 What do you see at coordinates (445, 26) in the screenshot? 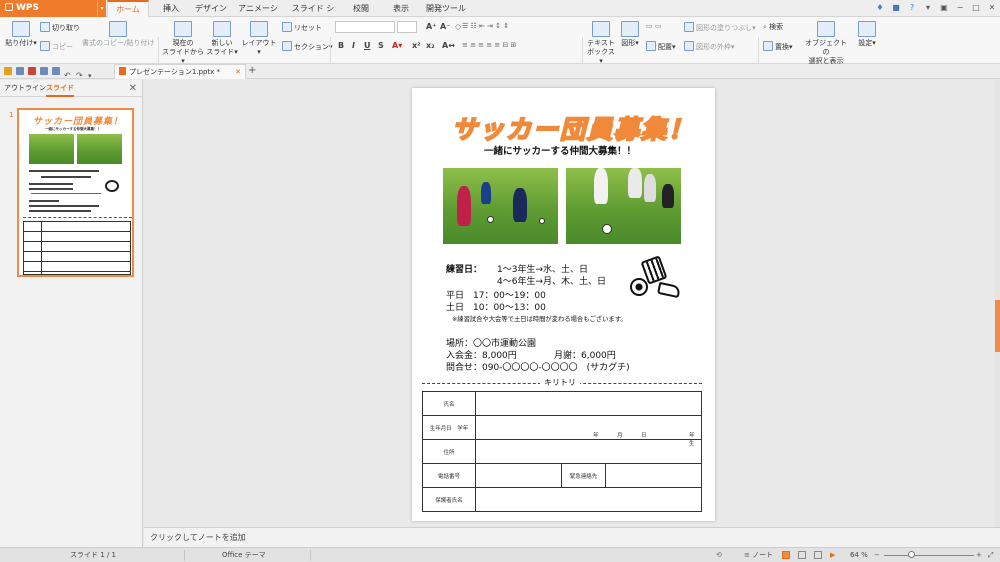
I see `font-shrink-button: A⁻` at bounding box center [445, 26].